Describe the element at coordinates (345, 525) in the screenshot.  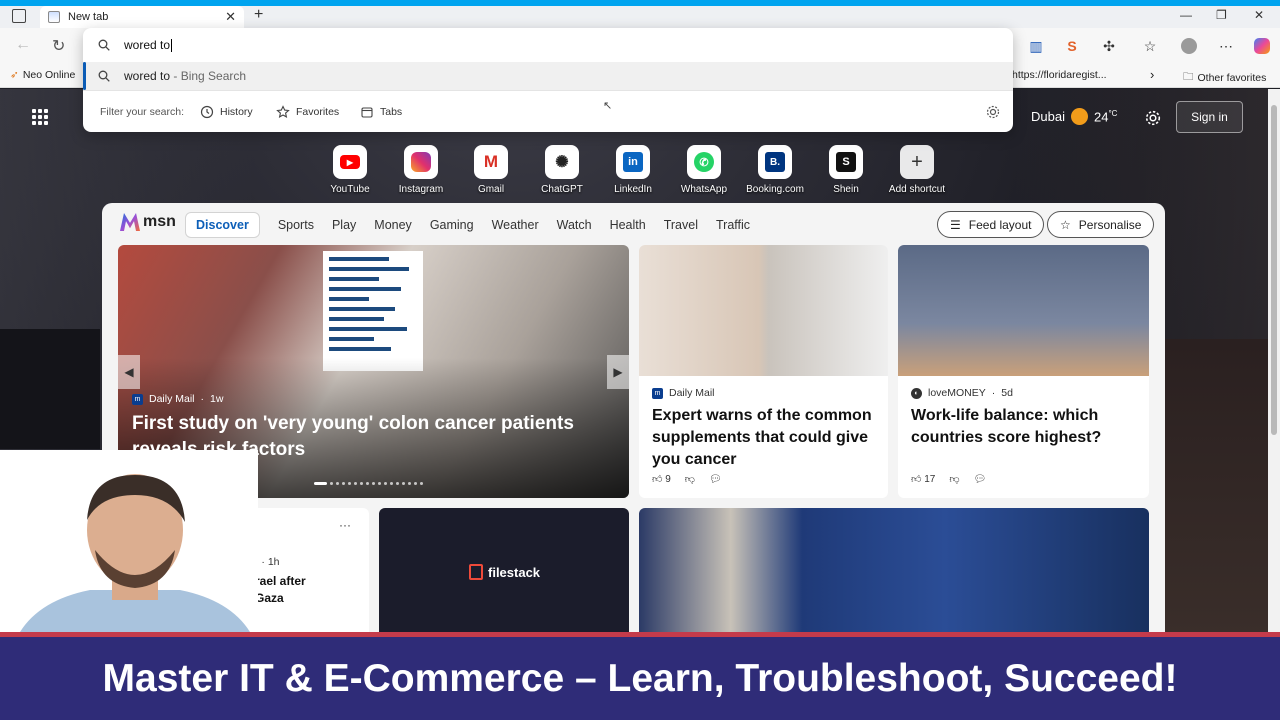
I see `more-options-icon: ···` at that location.